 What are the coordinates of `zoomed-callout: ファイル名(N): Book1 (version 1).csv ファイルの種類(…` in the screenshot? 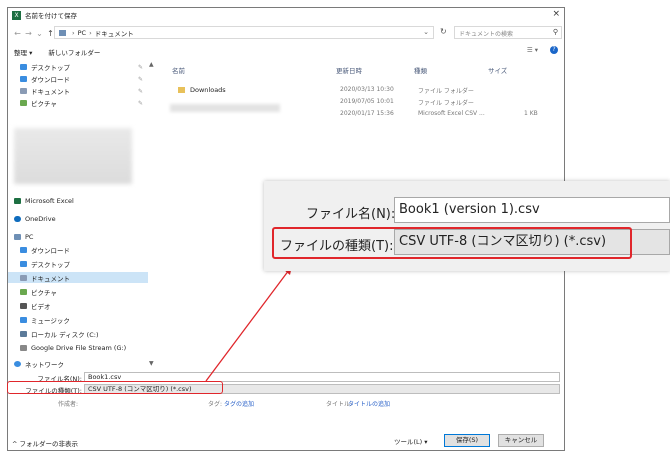 It's located at (467, 226).